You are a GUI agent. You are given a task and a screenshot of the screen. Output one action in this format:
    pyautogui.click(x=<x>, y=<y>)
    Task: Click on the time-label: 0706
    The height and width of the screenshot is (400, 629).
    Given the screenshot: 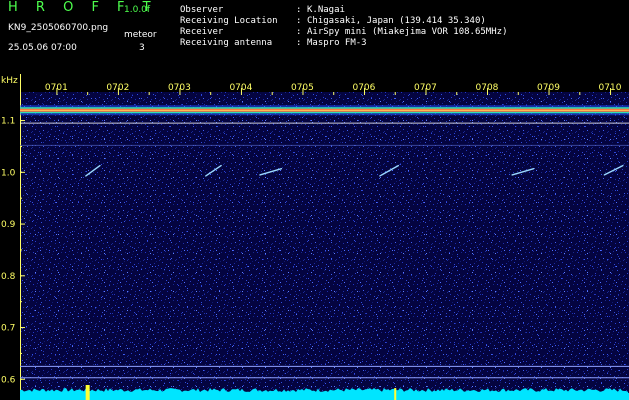 What is the action you would take?
    pyautogui.click(x=363, y=88)
    